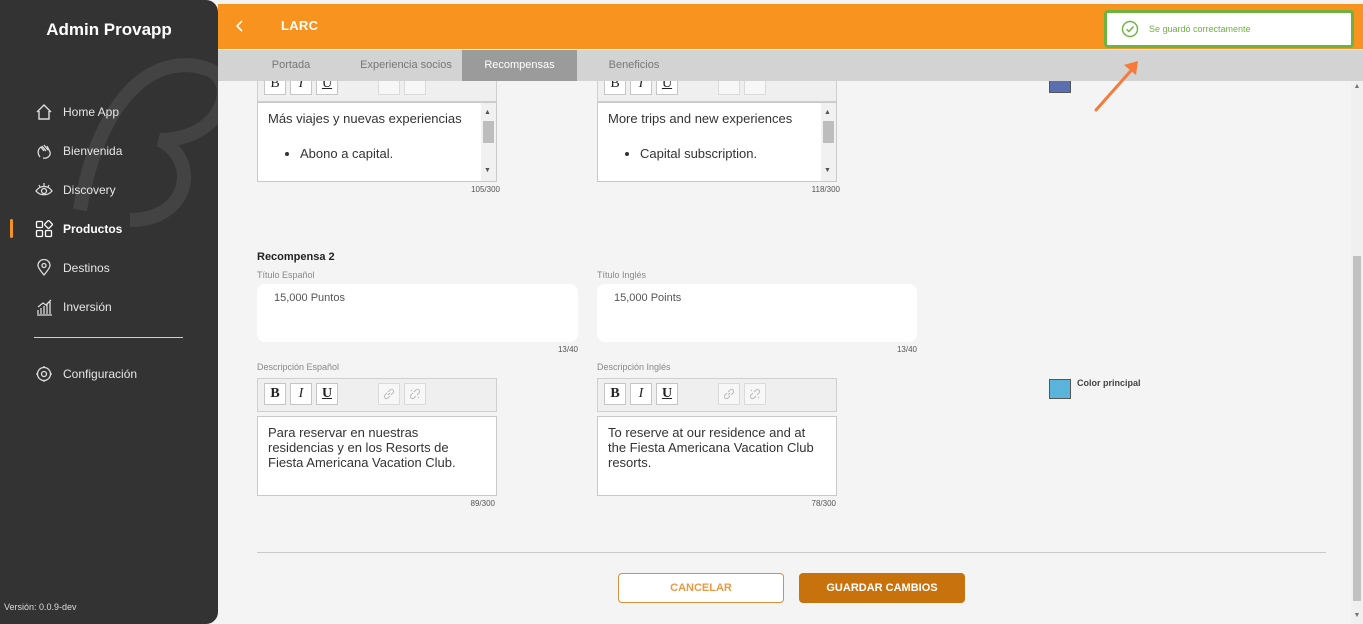 The height and width of the screenshot is (624, 1363). Describe the element at coordinates (377, 395) in the screenshot. I see `editor-toolbar-es-2: B I U` at that location.